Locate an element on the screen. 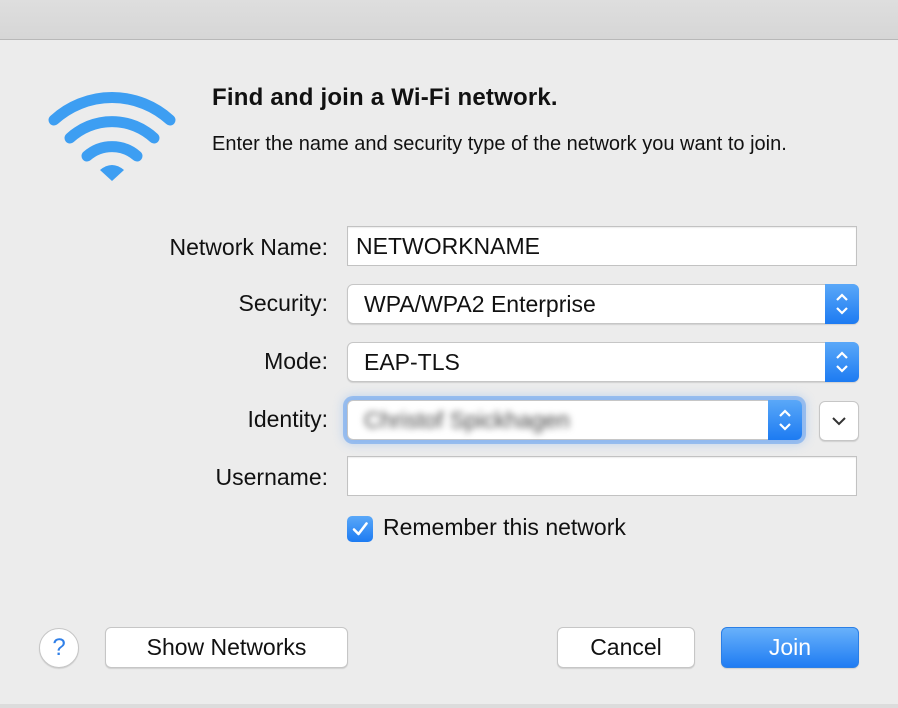  window-titlebar is located at coordinates (449, 20).